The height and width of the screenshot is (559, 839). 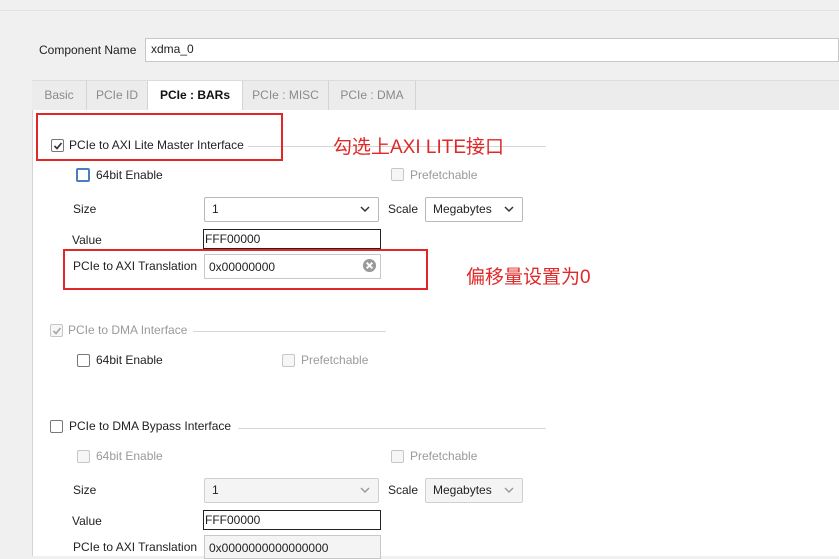 What do you see at coordinates (291, 209) in the screenshot?
I see `lite-size-select: 1` at bounding box center [291, 209].